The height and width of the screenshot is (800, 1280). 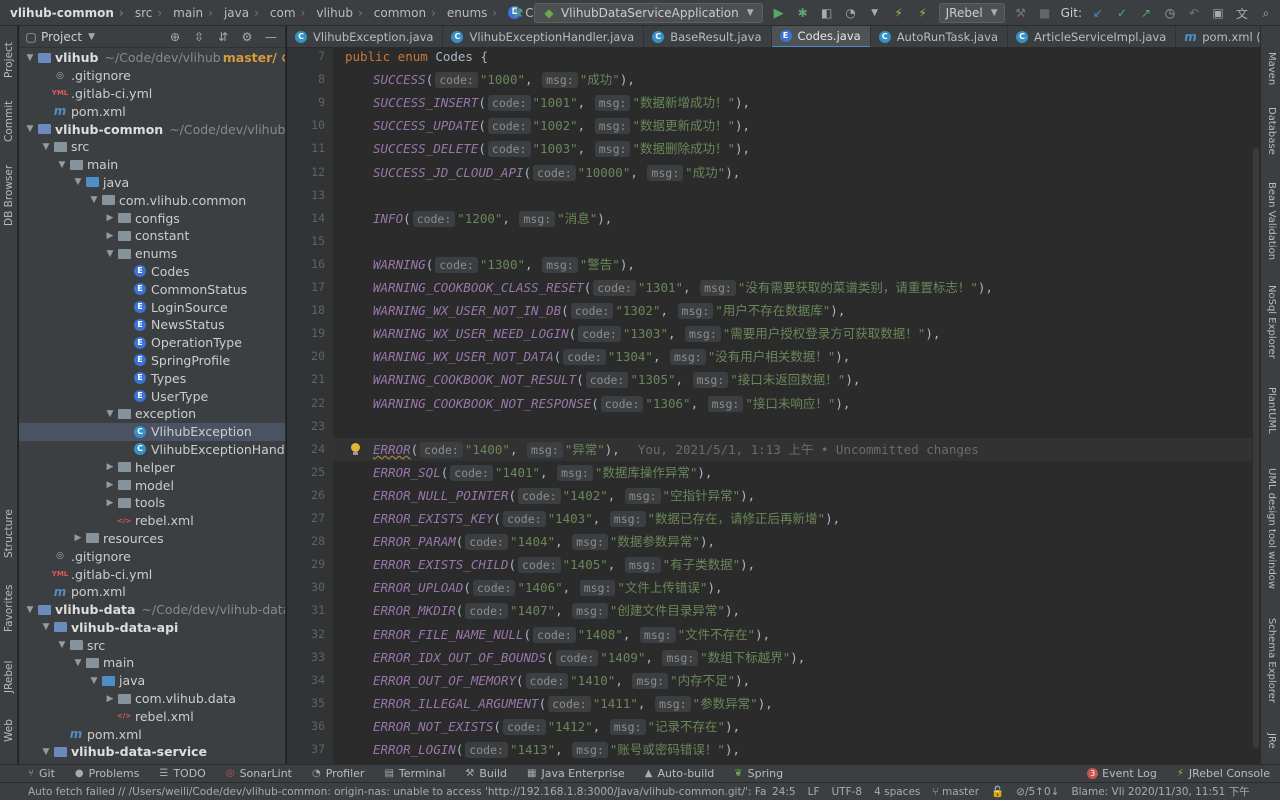 I want to click on jrebel-select: JRebel ▼, so click(x=971, y=13).